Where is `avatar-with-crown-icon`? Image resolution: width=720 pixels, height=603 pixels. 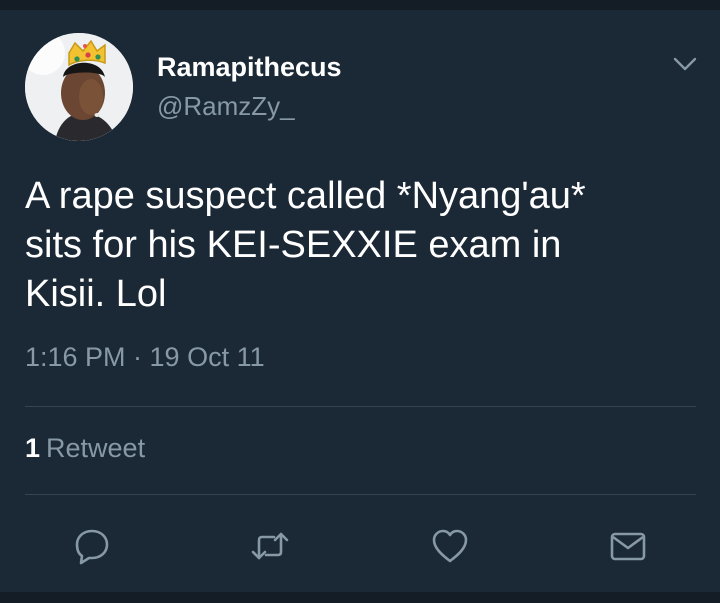 avatar-with-crown-icon is located at coordinates (79, 87).